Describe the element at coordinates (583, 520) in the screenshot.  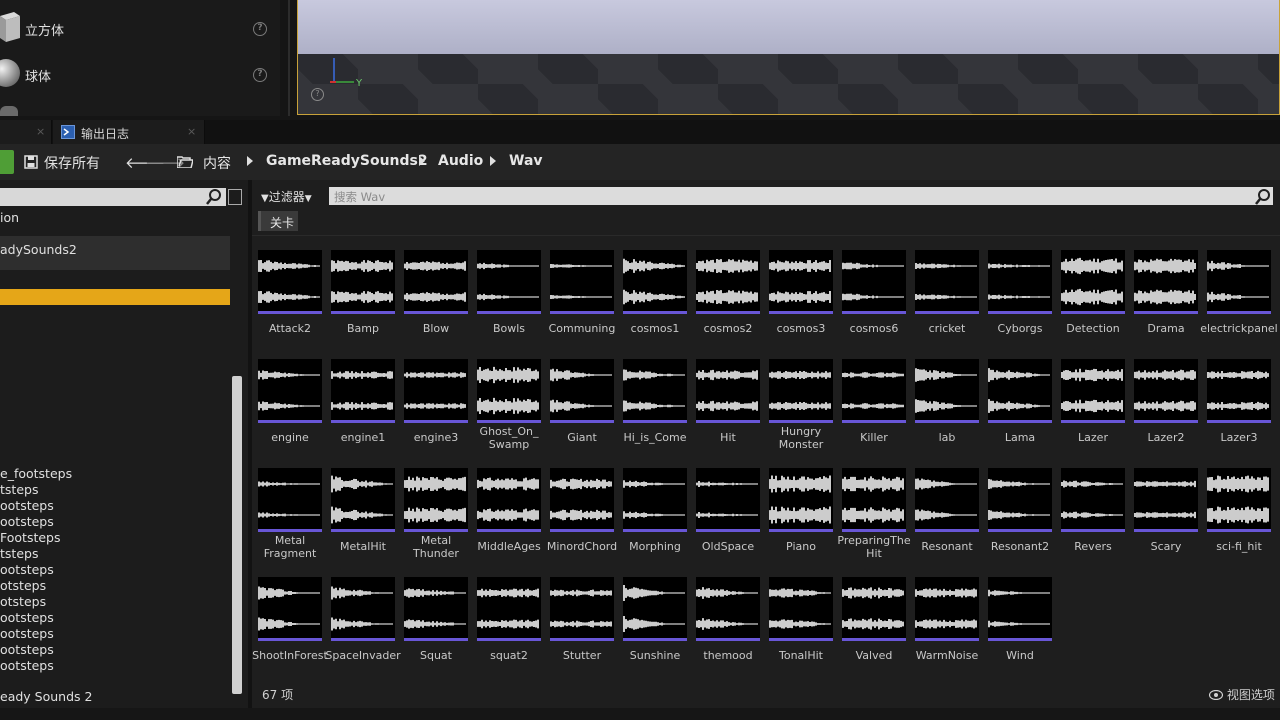
I see `asset-tile: MinordChord` at that location.